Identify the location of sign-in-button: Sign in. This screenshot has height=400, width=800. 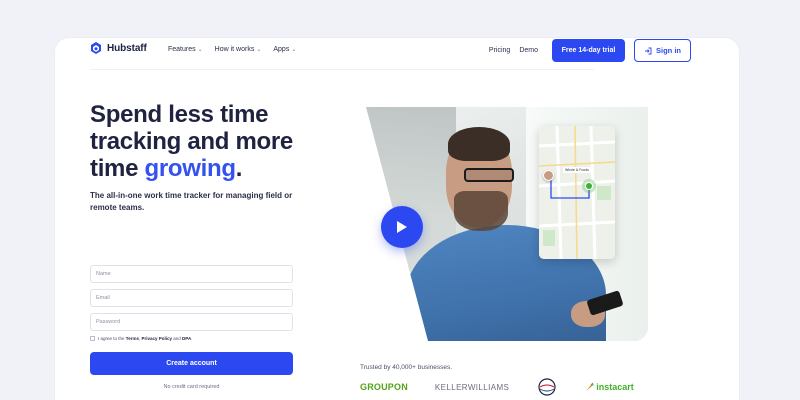
(662, 50).